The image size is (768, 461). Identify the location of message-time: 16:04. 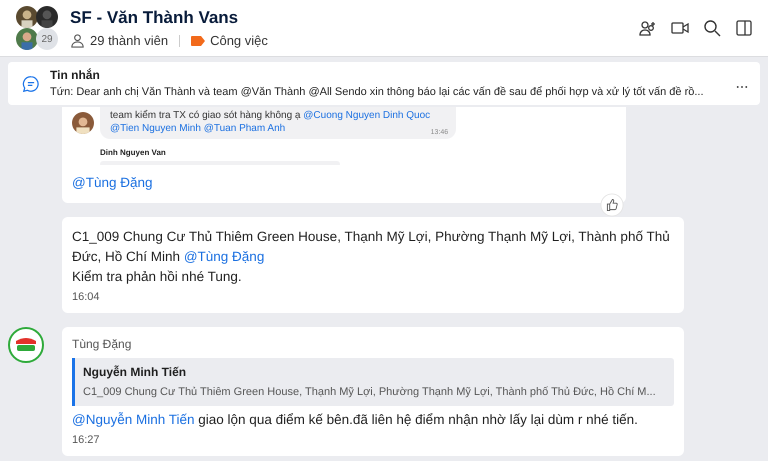
(86, 297).